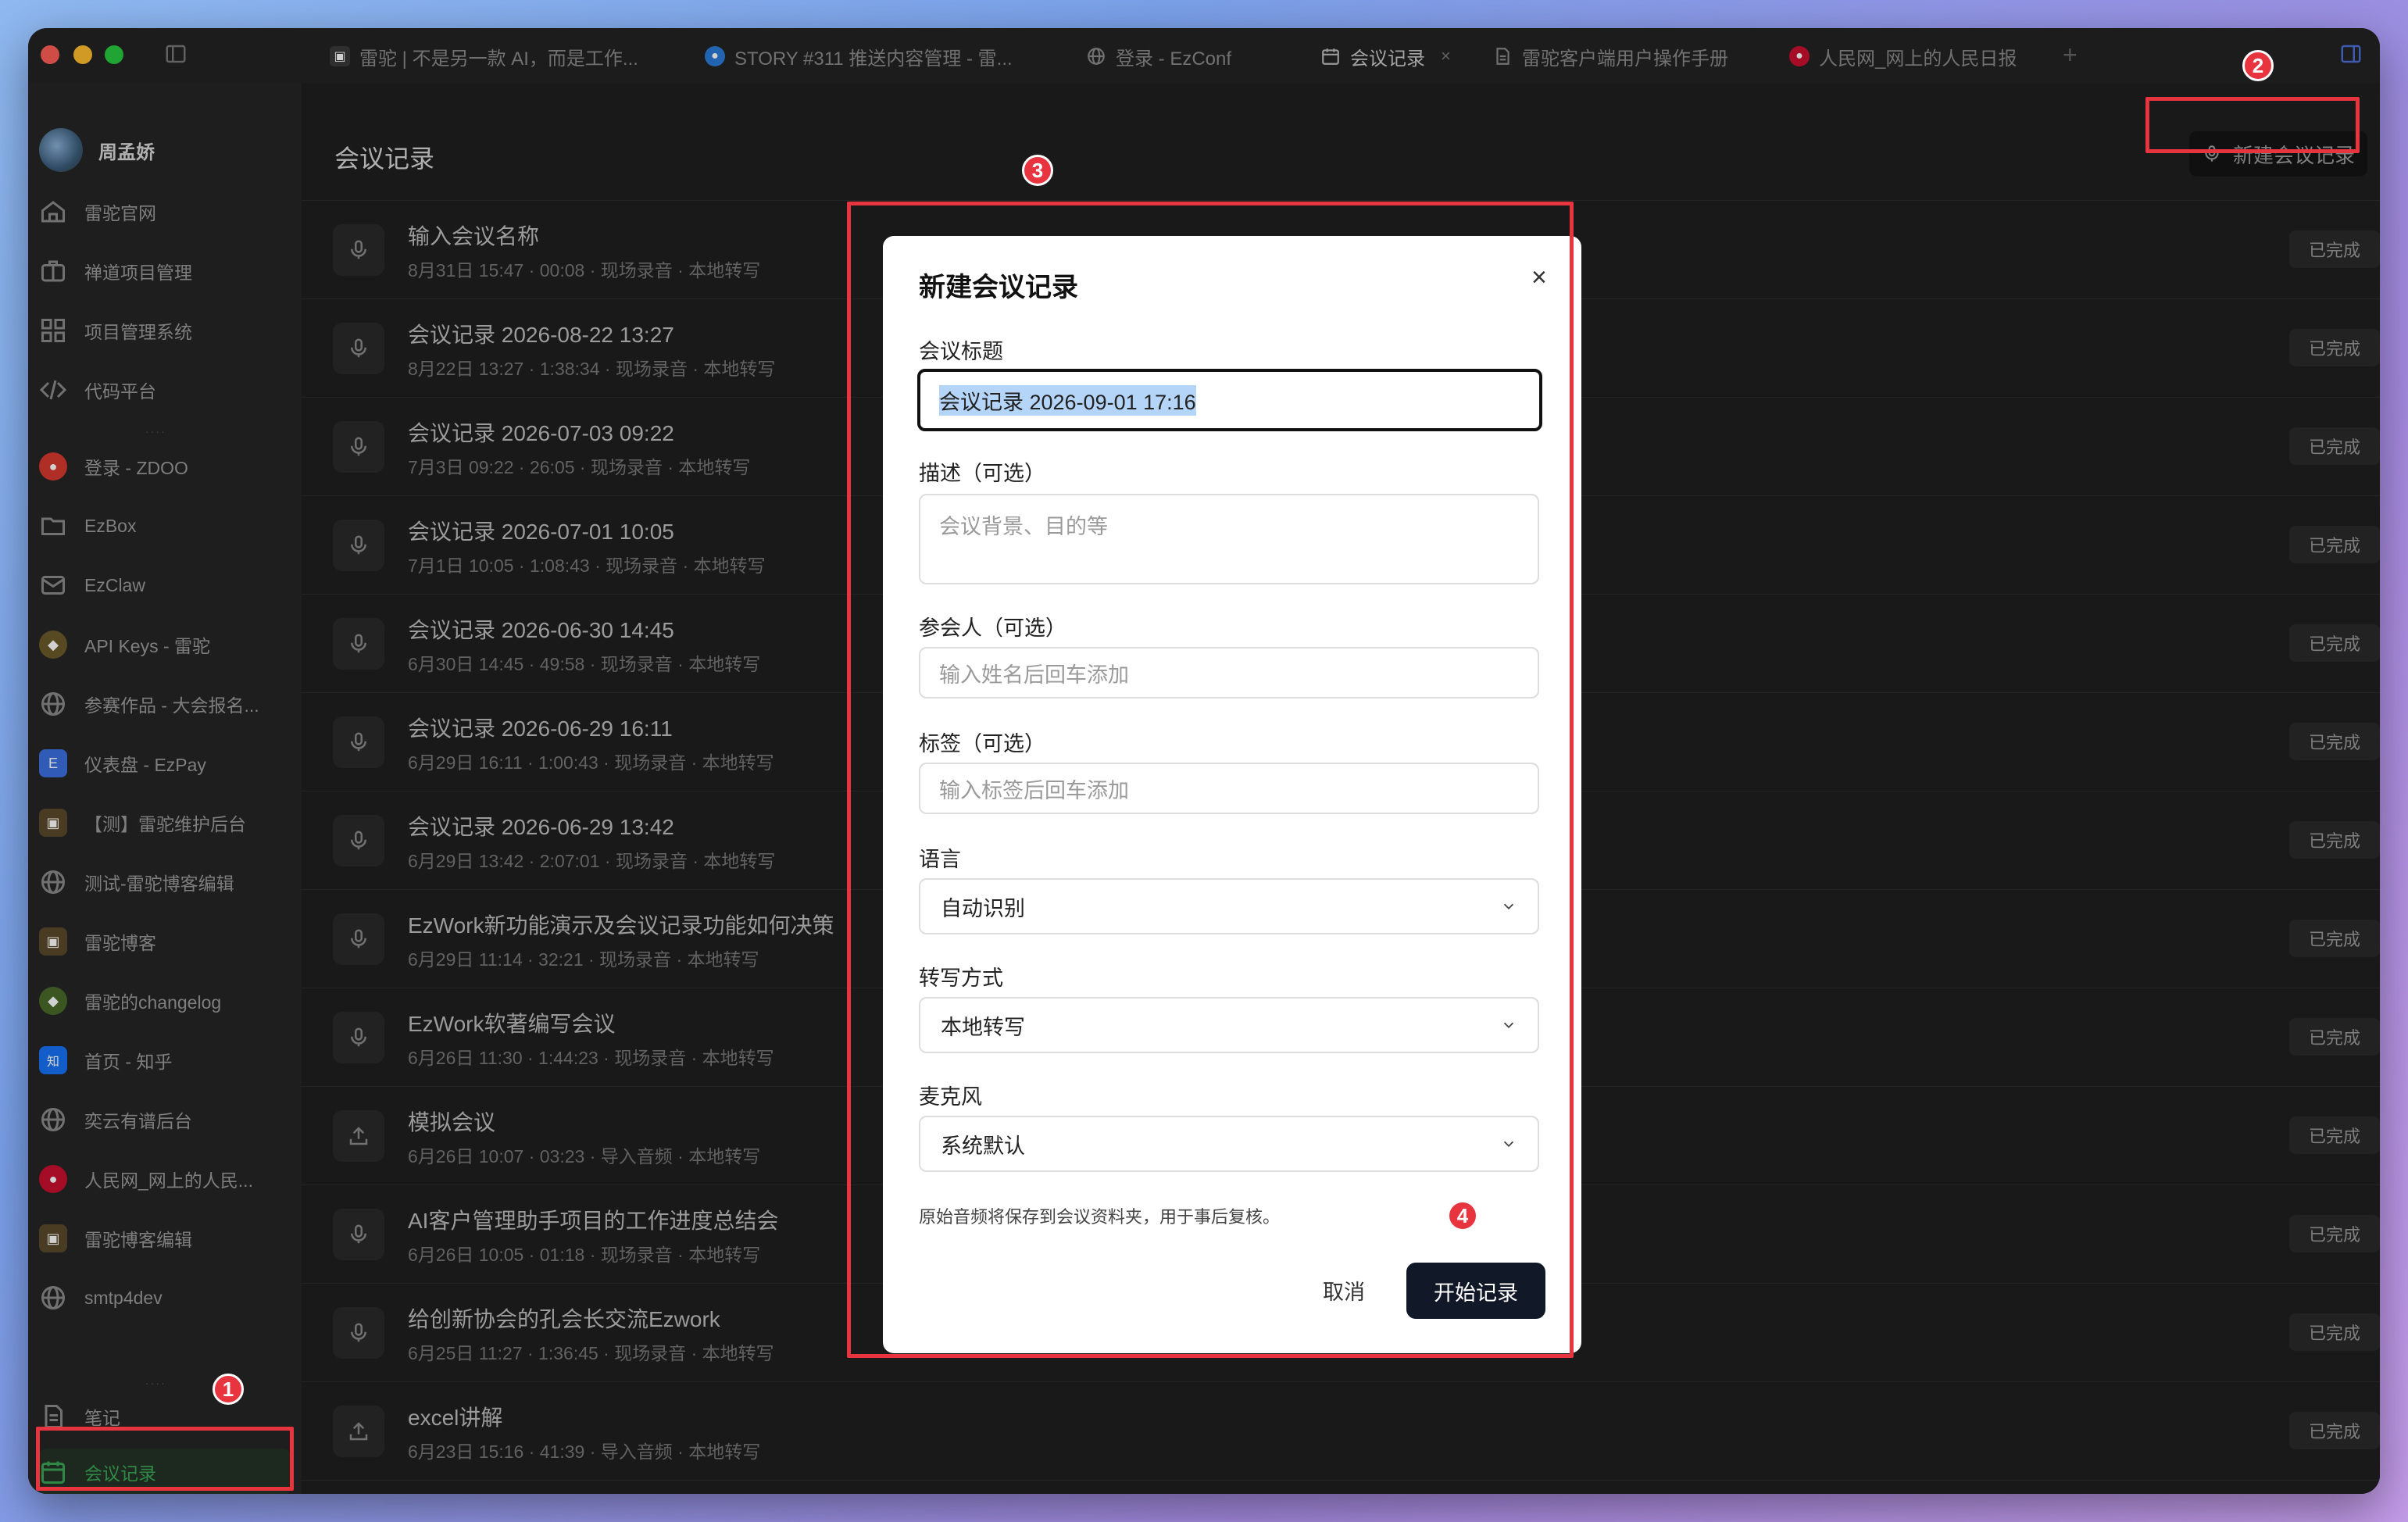 The image size is (2408, 1522). What do you see at coordinates (229, 1389) in the screenshot?
I see `annotation-badge-1: 1` at bounding box center [229, 1389].